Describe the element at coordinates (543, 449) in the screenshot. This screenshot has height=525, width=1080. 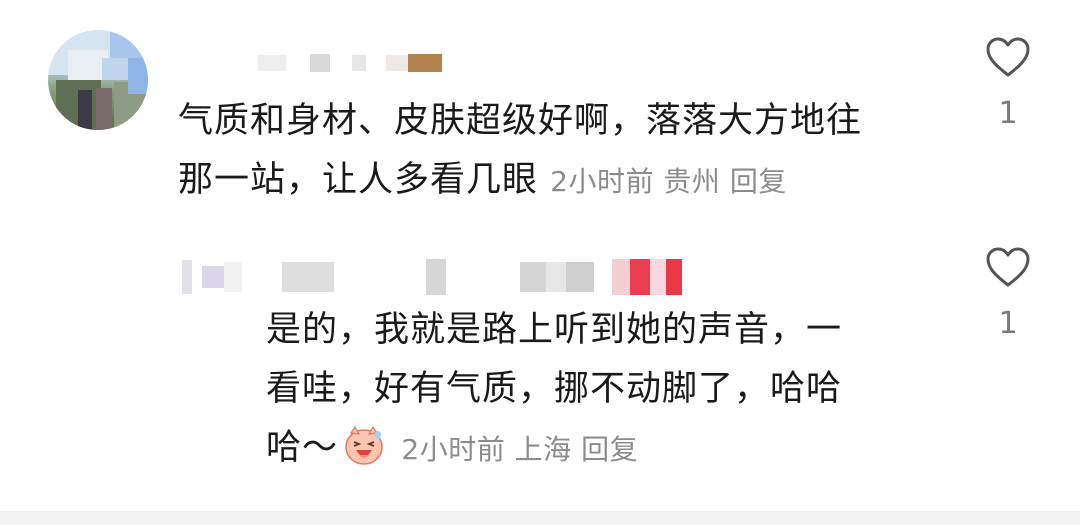
I see `comment-location: 上海` at that location.